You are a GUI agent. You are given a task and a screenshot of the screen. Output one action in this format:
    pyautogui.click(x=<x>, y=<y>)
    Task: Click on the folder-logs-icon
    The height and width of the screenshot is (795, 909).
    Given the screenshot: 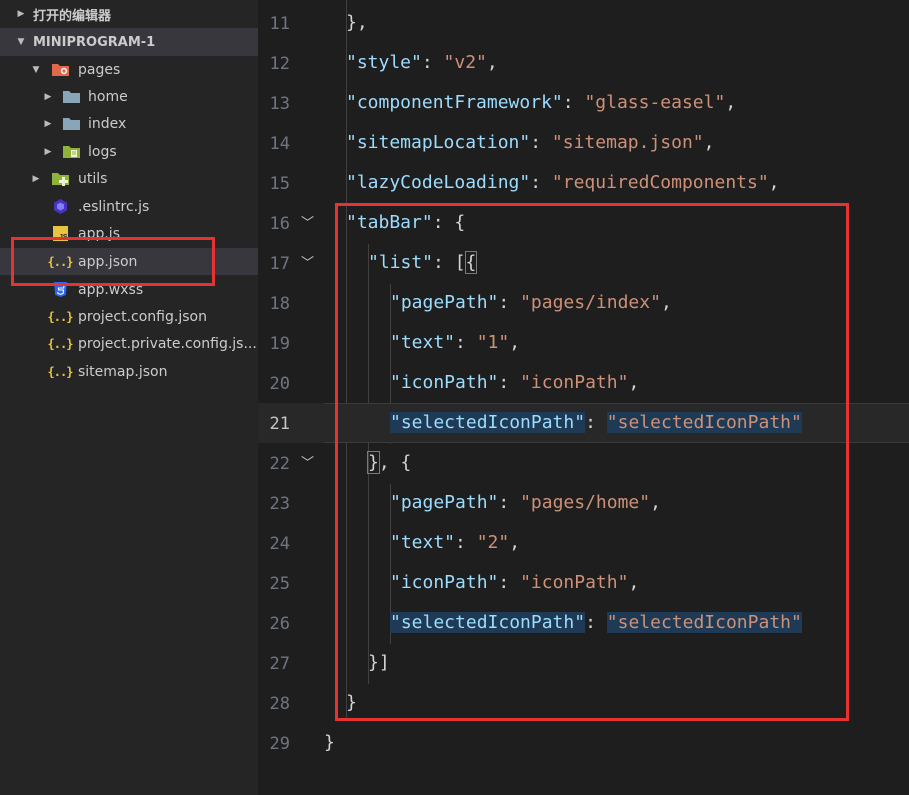 What is the action you would take?
    pyautogui.click(x=71, y=152)
    